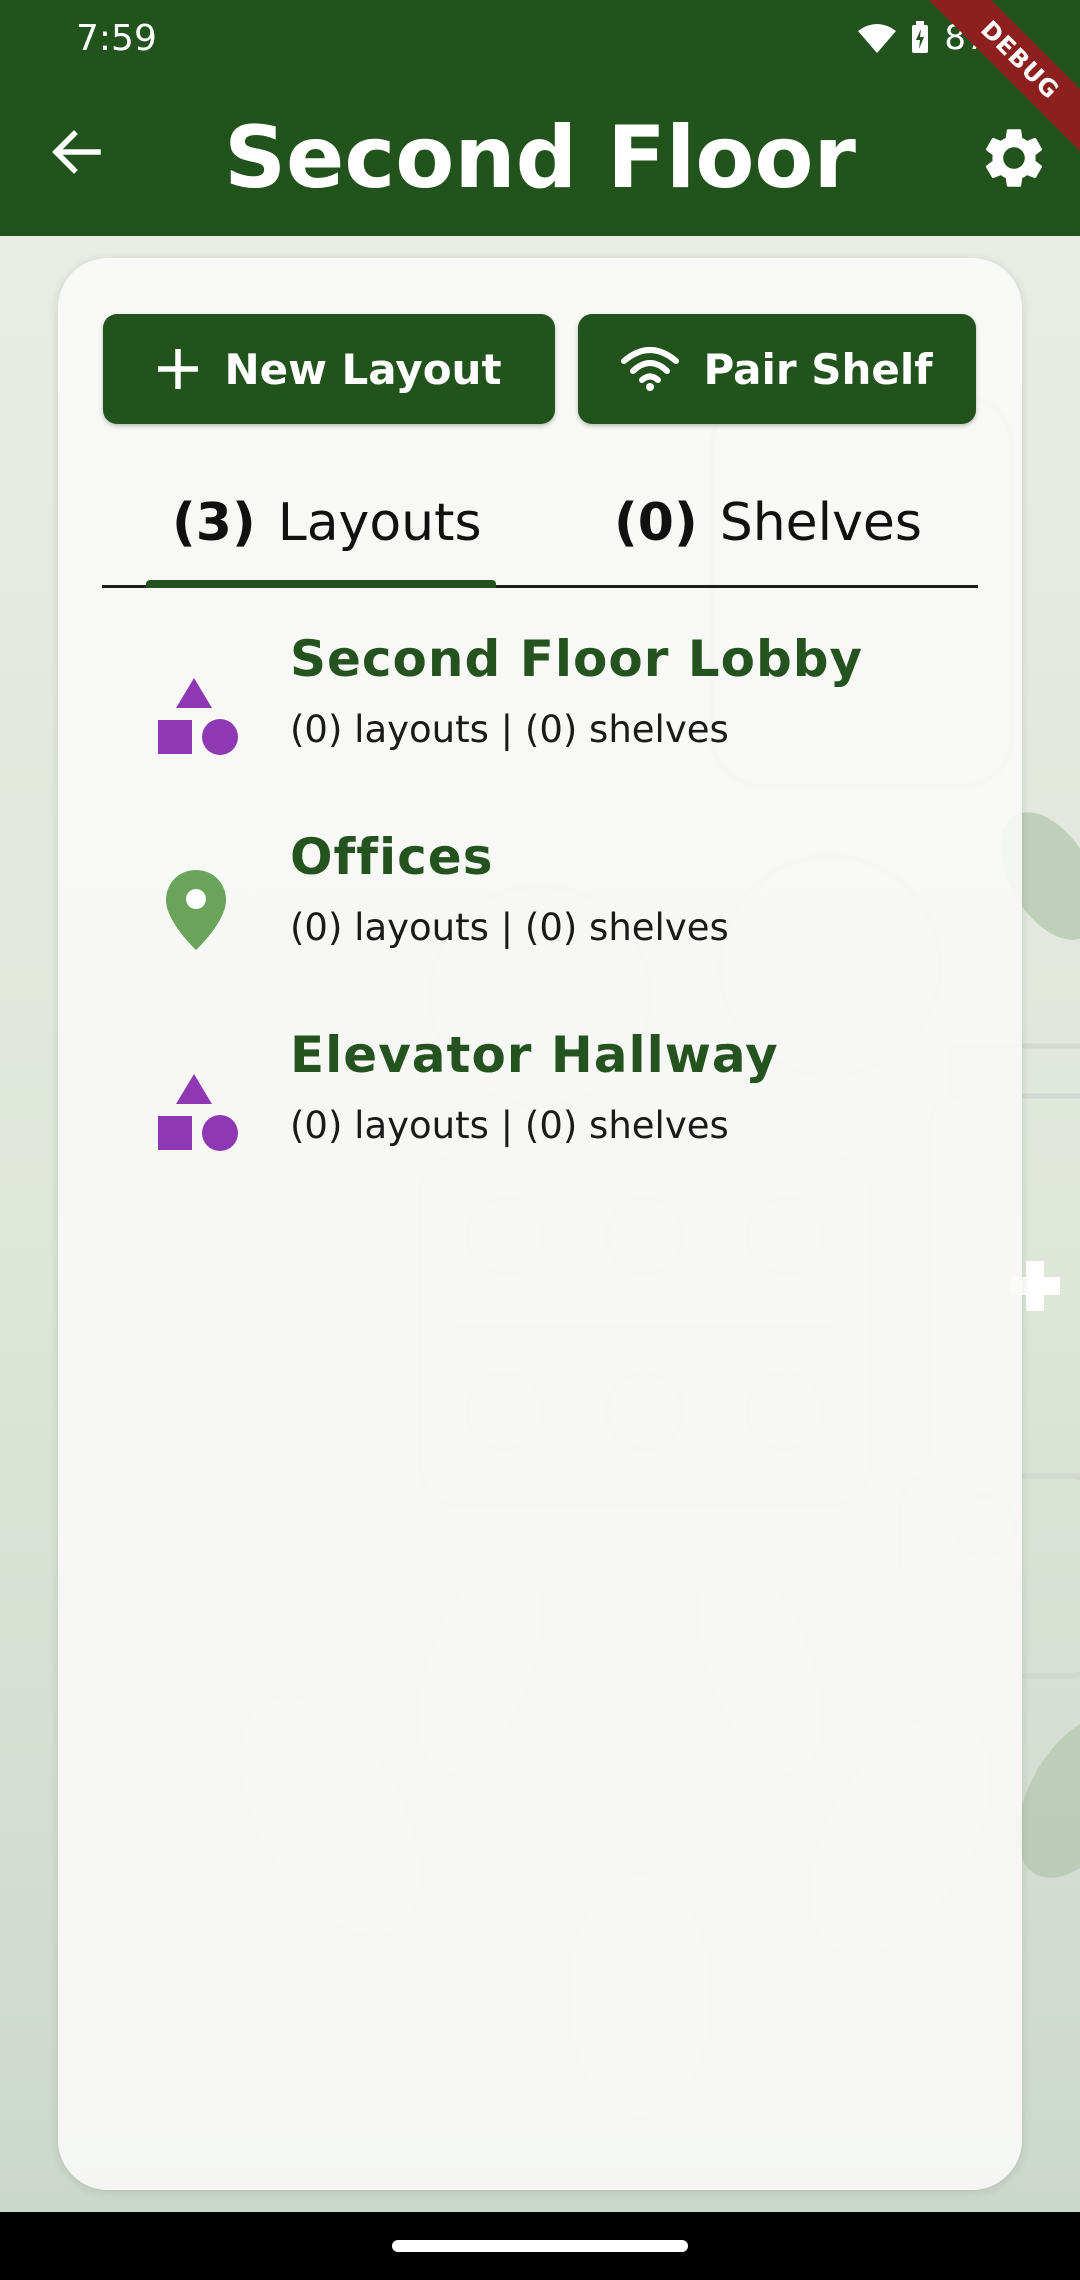  Describe the element at coordinates (656, 523) in the screenshot. I see `shelves-count: (0)` at that location.